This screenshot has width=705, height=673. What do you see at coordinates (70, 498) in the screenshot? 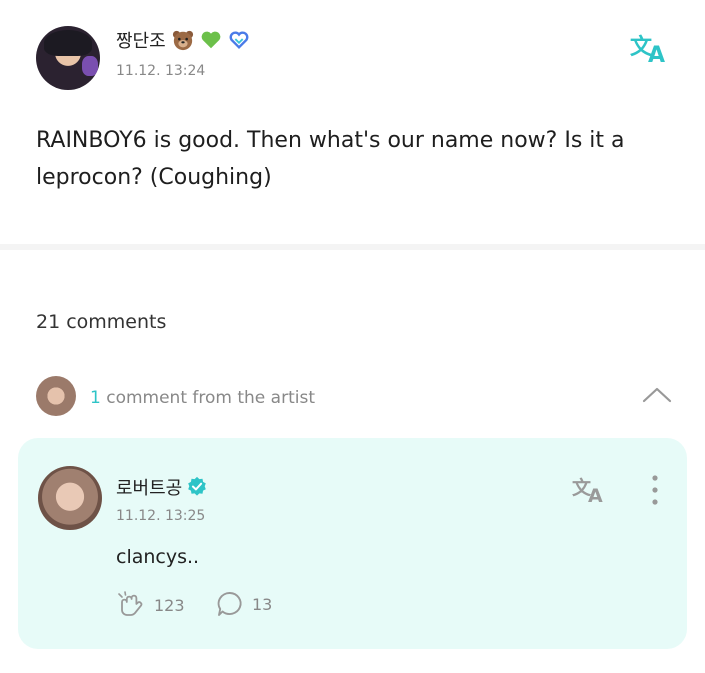
I see `comment-author-avatar` at bounding box center [70, 498].